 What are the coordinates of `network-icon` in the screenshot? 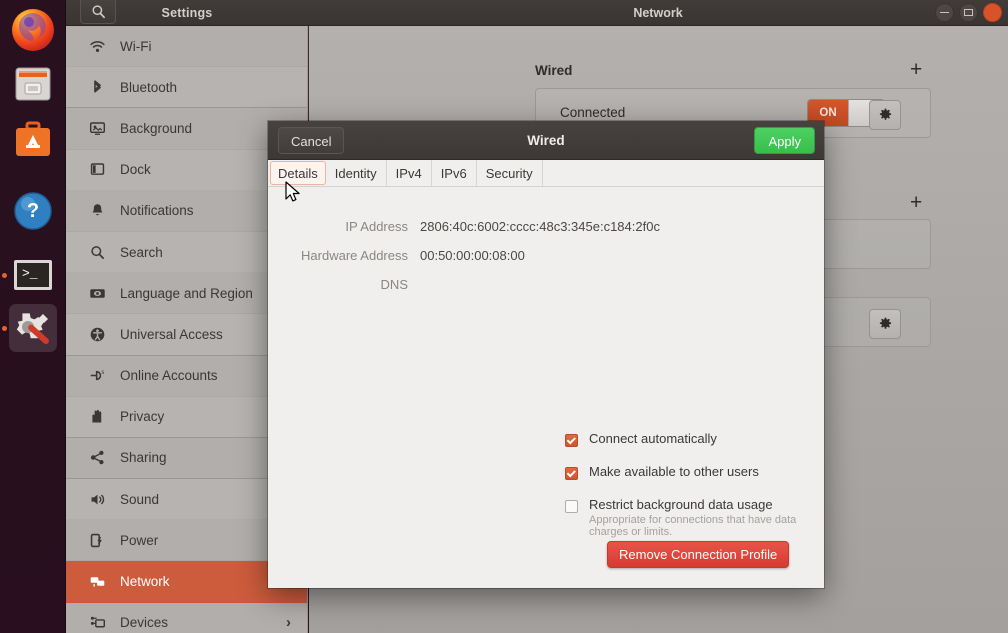 It's located at (97, 582).